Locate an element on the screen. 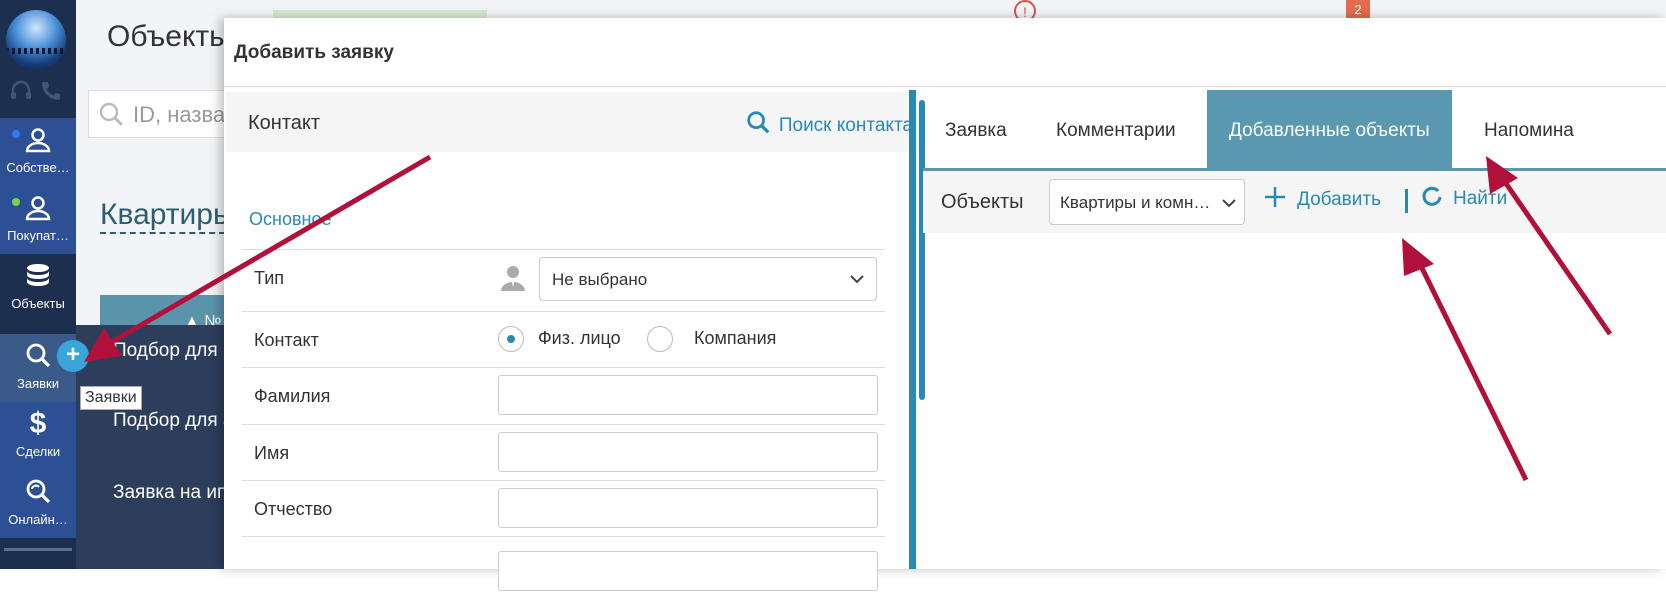 This screenshot has width=1666, height=593. contact-header: Контакт Поиск контакта is located at coordinates (572, 122).